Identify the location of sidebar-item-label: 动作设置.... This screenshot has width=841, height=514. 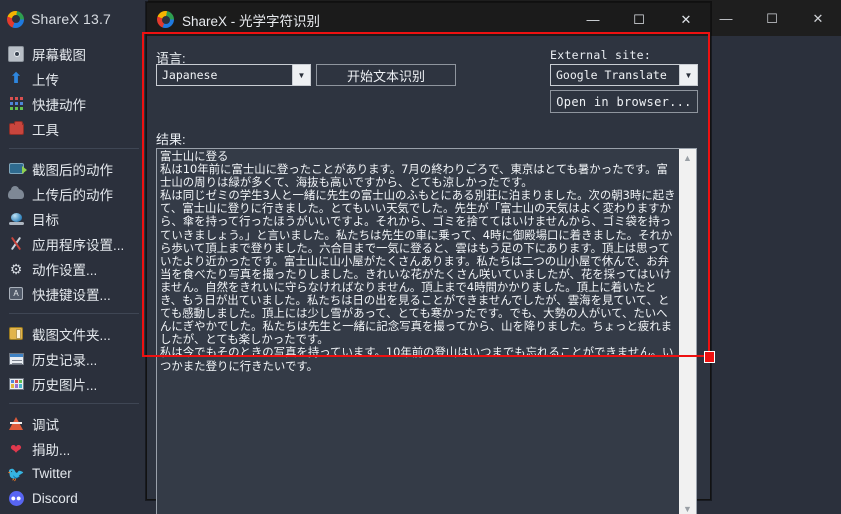
(65, 270).